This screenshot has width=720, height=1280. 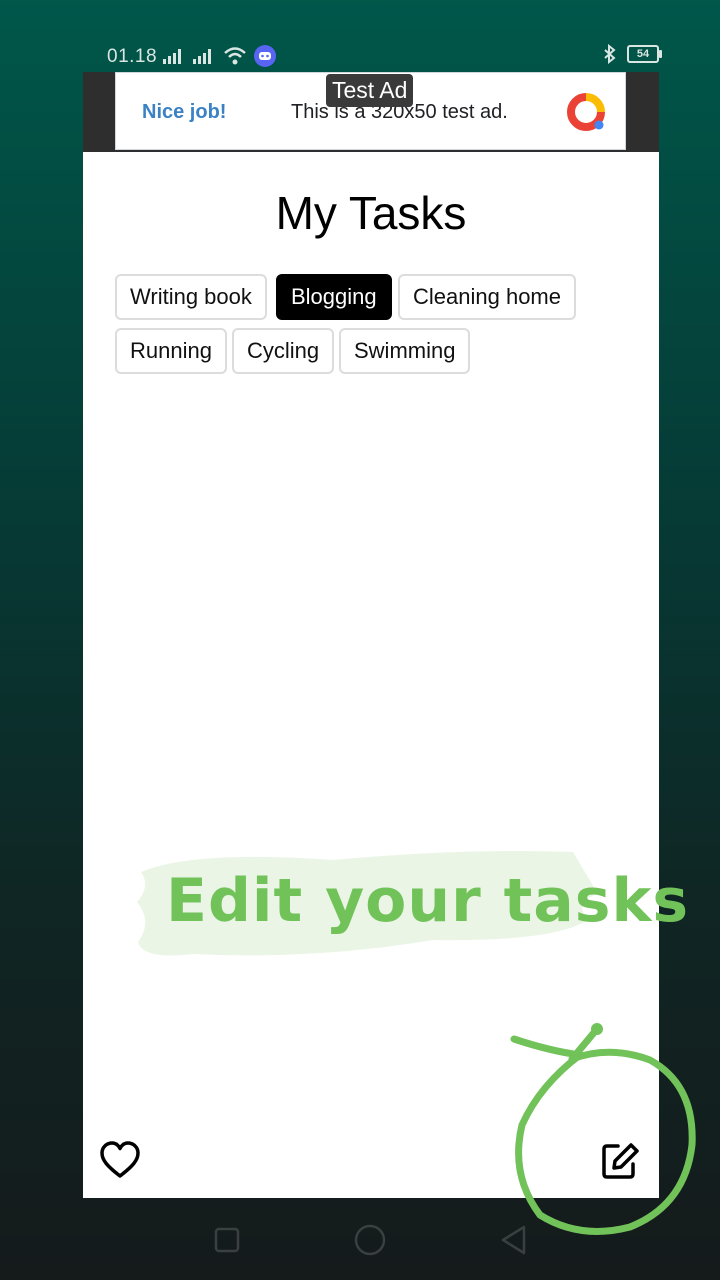 What do you see at coordinates (610, 54) in the screenshot?
I see `bluetooth-icon` at bounding box center [610, 54].